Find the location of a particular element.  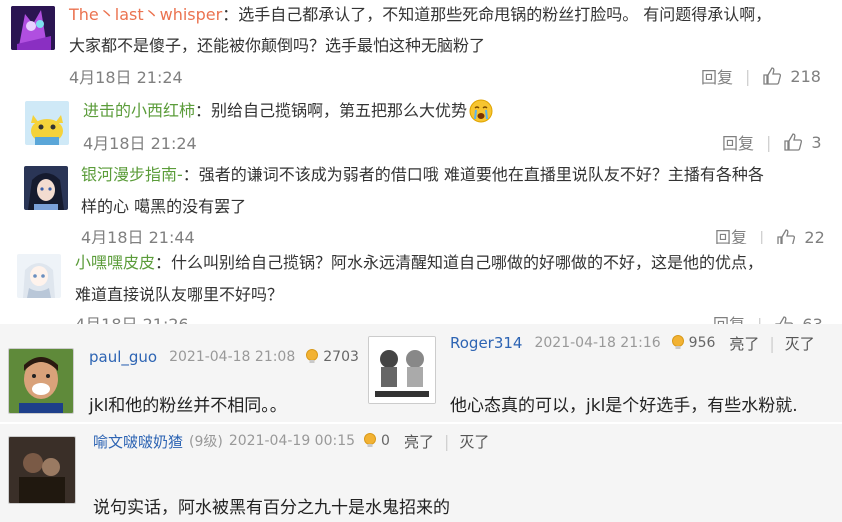

divider is located at coordinates (421, 423).